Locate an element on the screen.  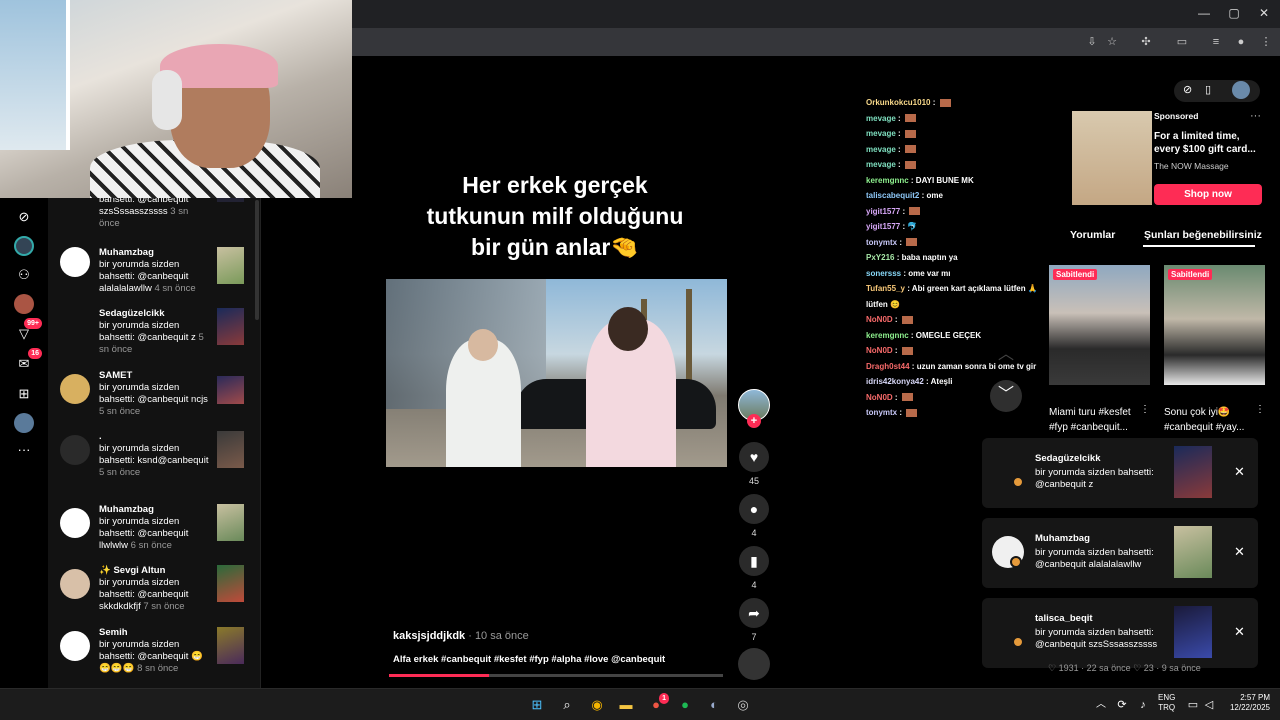
search-icon: ⌕ is located at coordinates (567, 705).